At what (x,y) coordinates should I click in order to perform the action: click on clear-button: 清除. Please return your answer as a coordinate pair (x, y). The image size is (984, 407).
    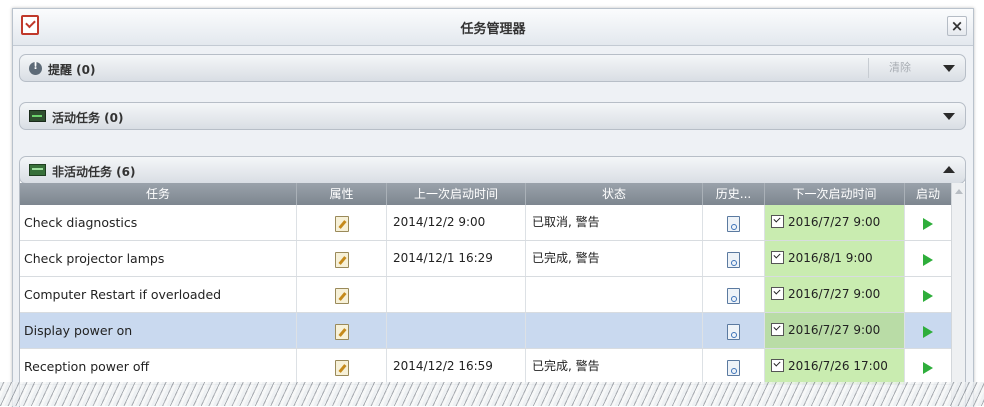
    Looking at the image, I should click on (899, 68).